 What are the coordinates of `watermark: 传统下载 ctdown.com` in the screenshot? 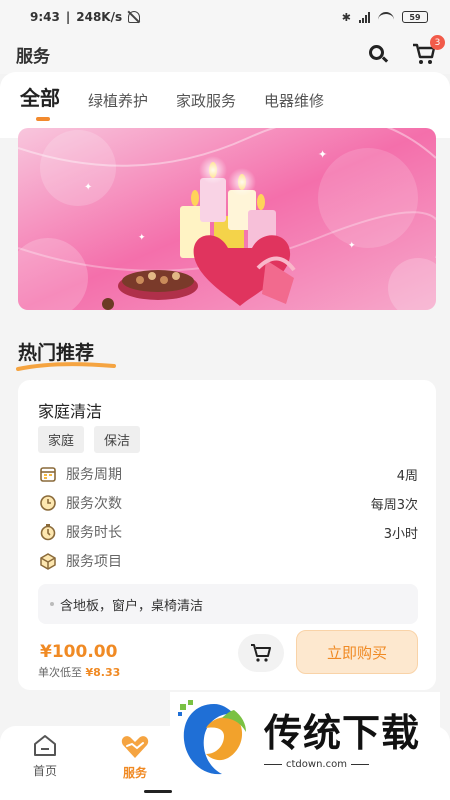 It's located at (305, 740).